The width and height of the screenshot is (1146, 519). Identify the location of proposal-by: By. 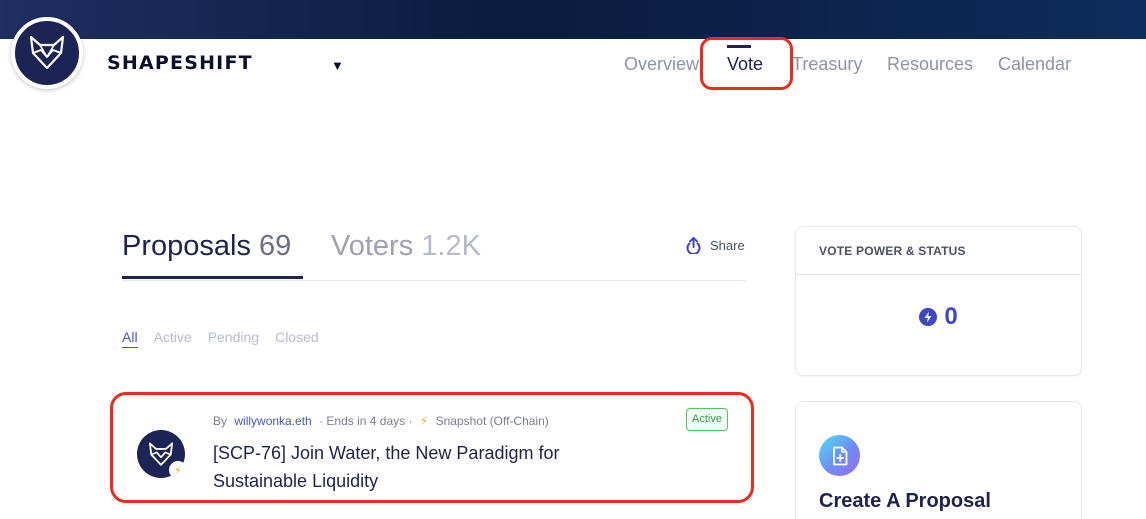
(220, 421).